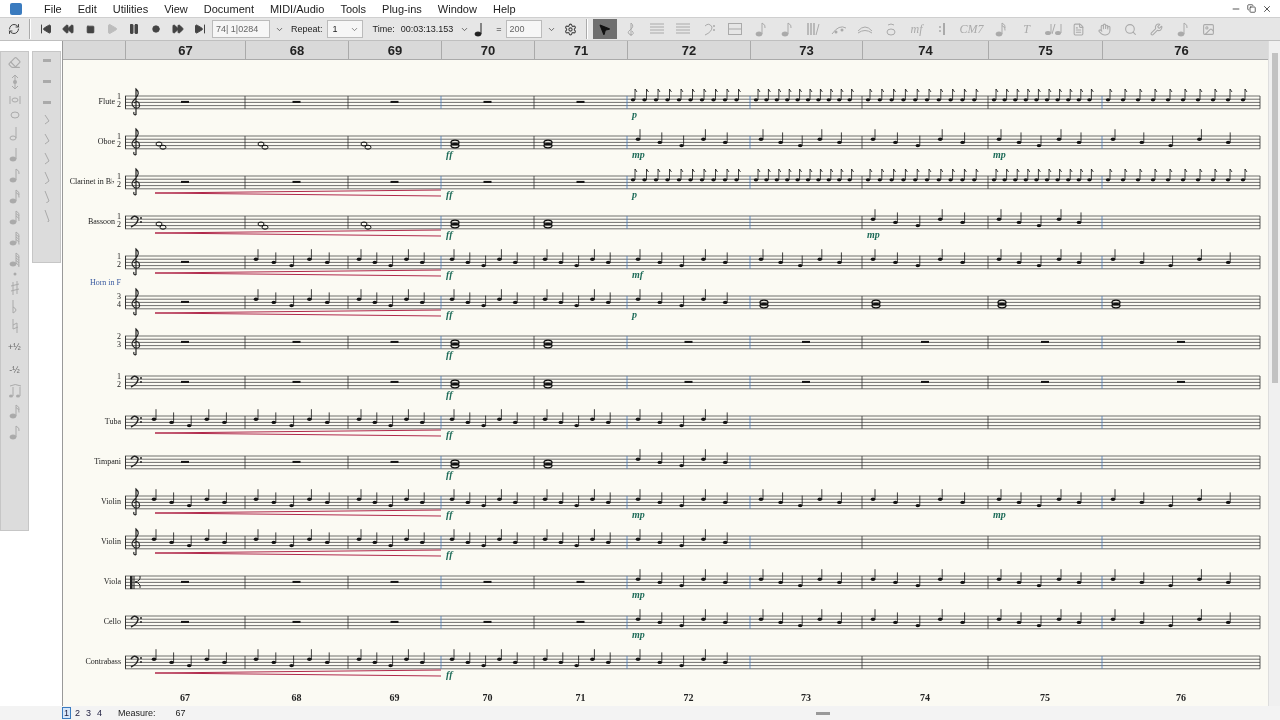 Image resolution: width=1280 pixels, height=720 pixels. I want to click on measure-number: 73, so click(806, 50).